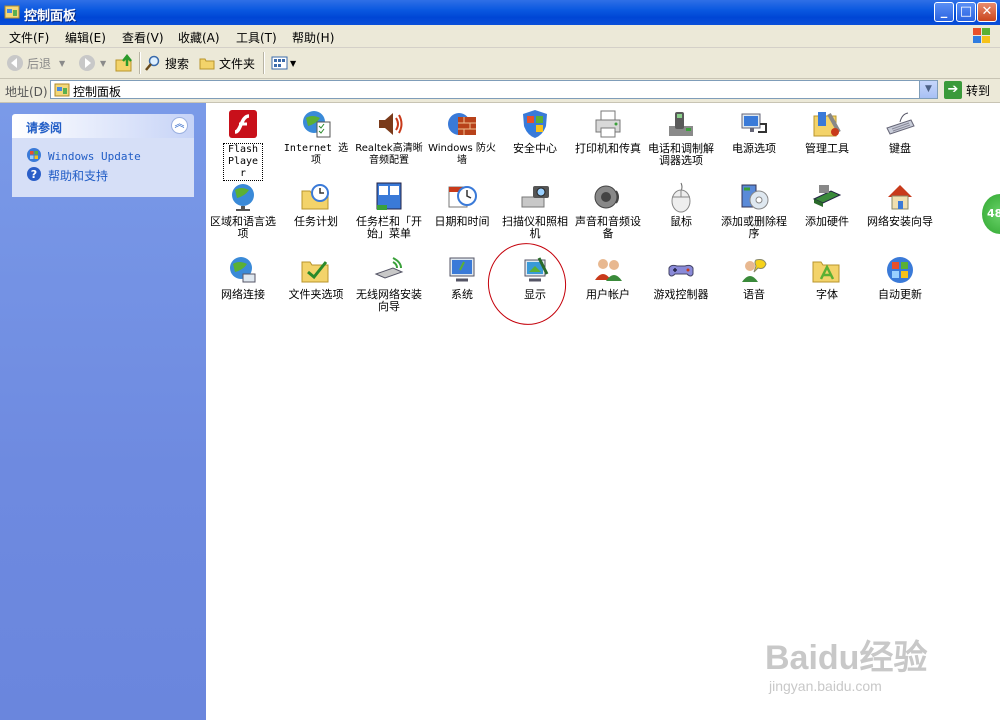 Image resolution: width=1000 pixels, height=720 pixels. Describe the element at coordinates (389, 124) in the screenshot. I see `speaker-icon` at that location.